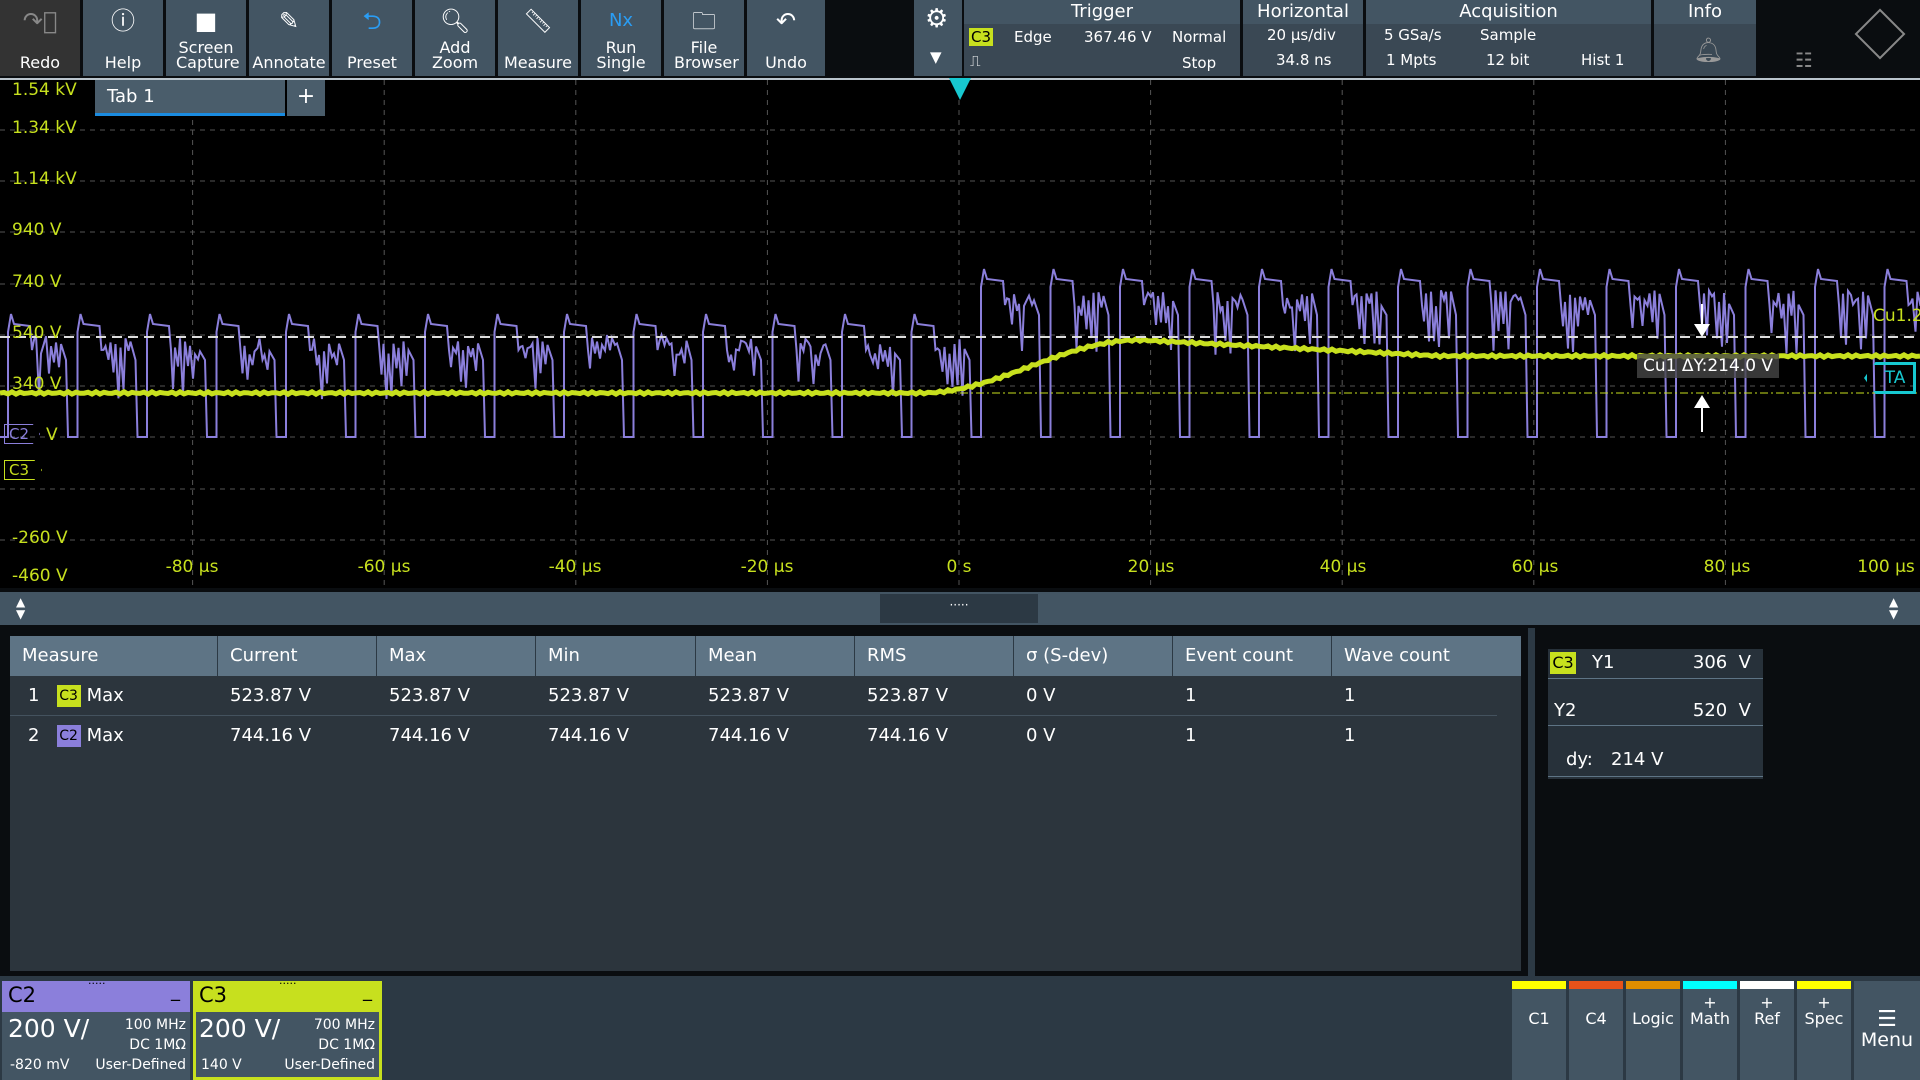 Image resolution: width=1920 pixels, height=1080 pixels. Describe the element at coordinates (1303, 38) in the screenshot. I see `horizontal-panel: Horizontal 20 µs/div 34.8 ns` at that location.